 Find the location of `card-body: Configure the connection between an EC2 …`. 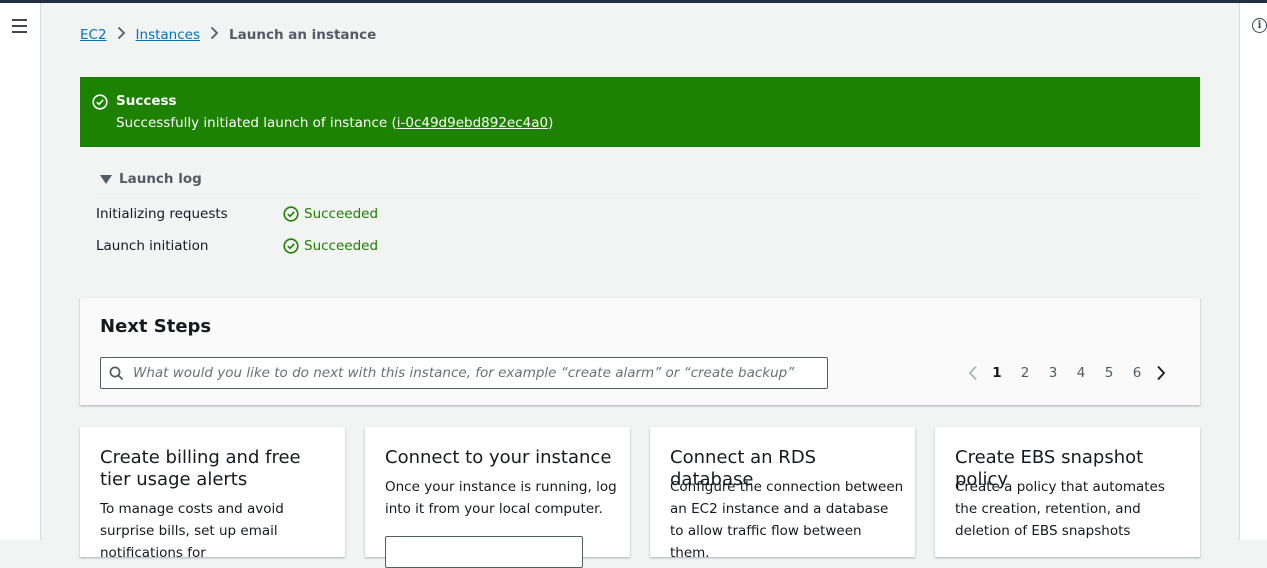

card-body: Configure the connection between an EC2 … is located at coordinates (787, 520).